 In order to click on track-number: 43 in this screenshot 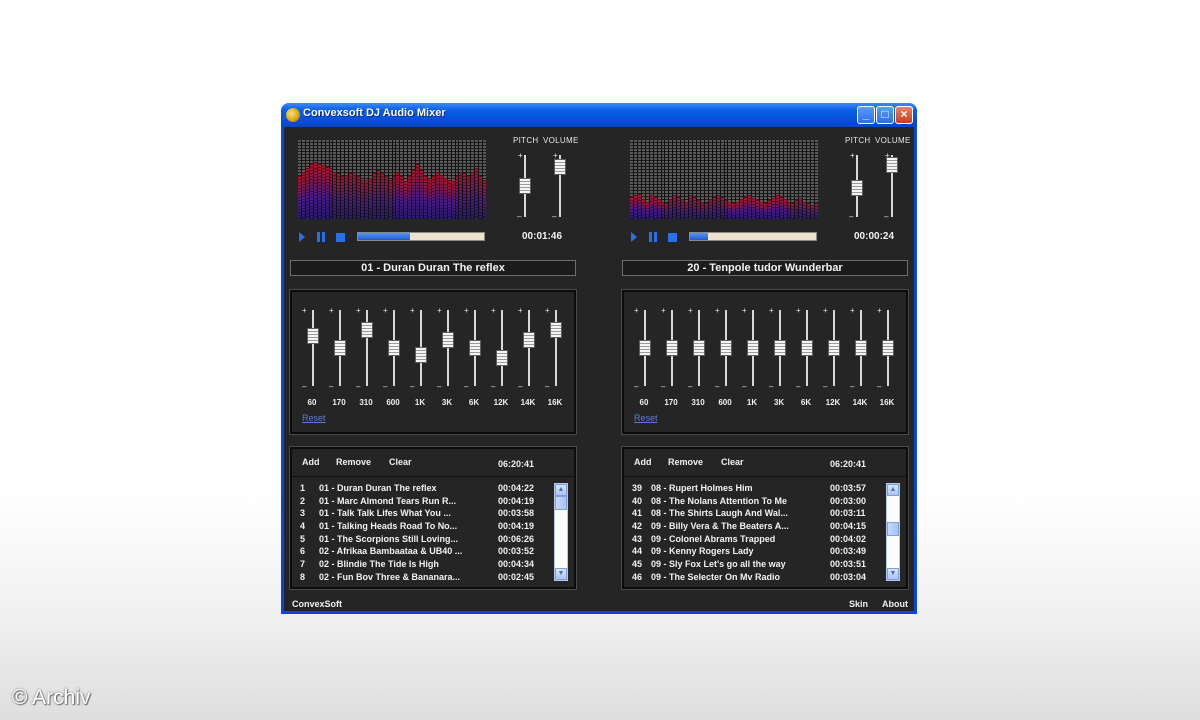, I will do `click(637, 538)`.